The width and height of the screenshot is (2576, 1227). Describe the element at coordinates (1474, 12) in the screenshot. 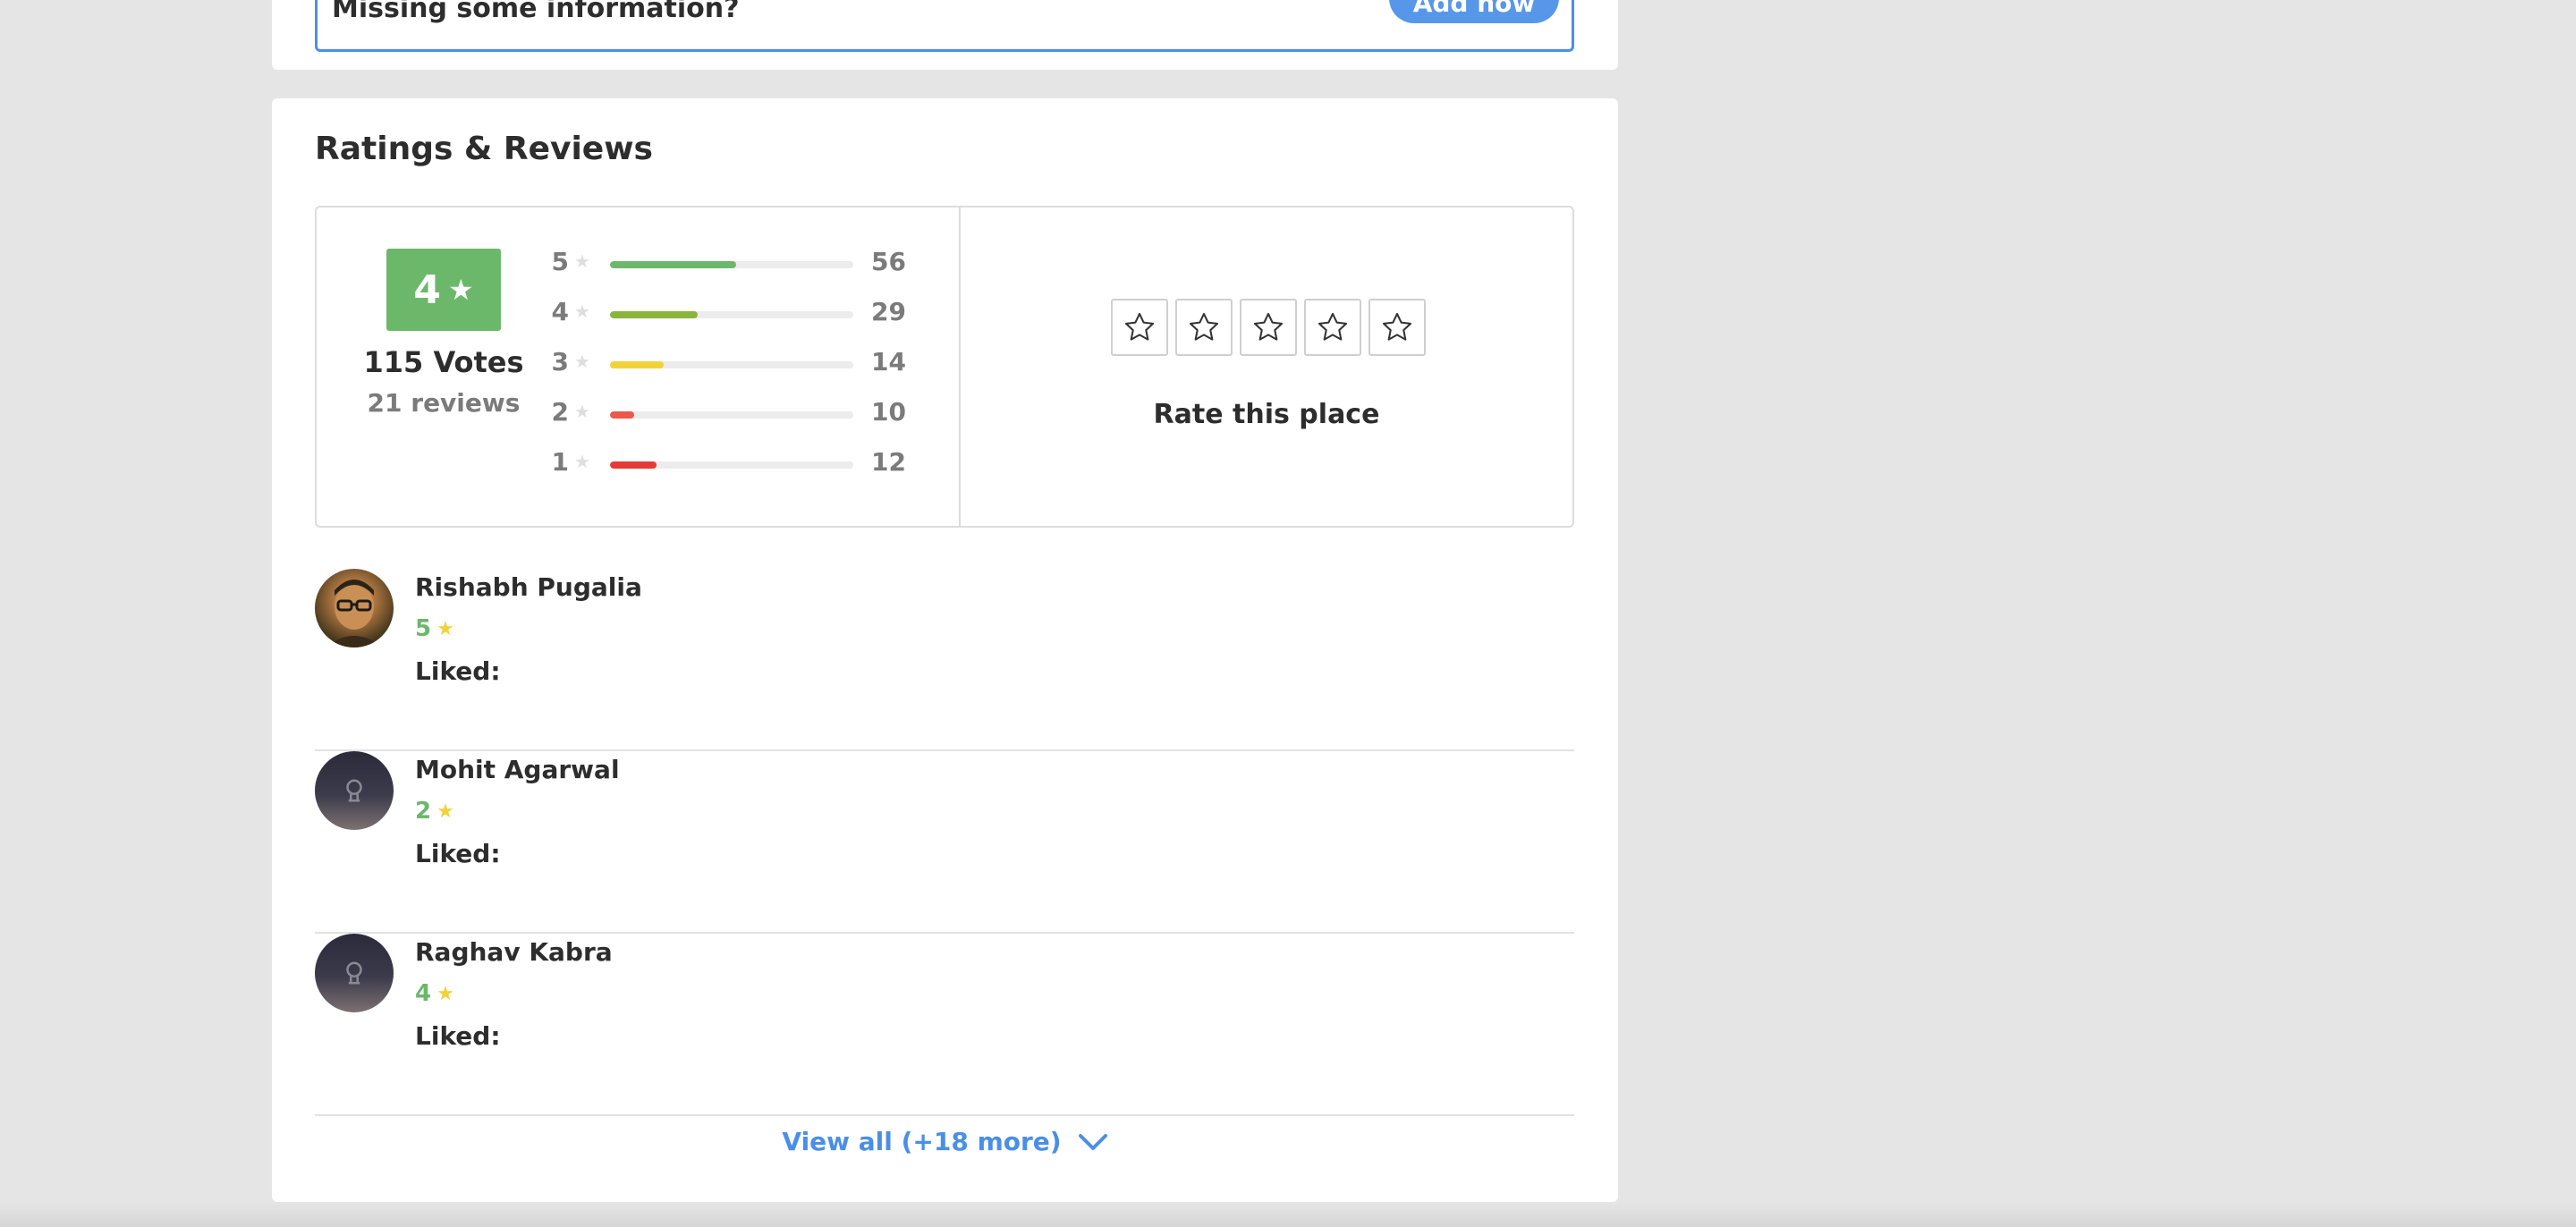

I see `add-now-button: Add now` at that location.